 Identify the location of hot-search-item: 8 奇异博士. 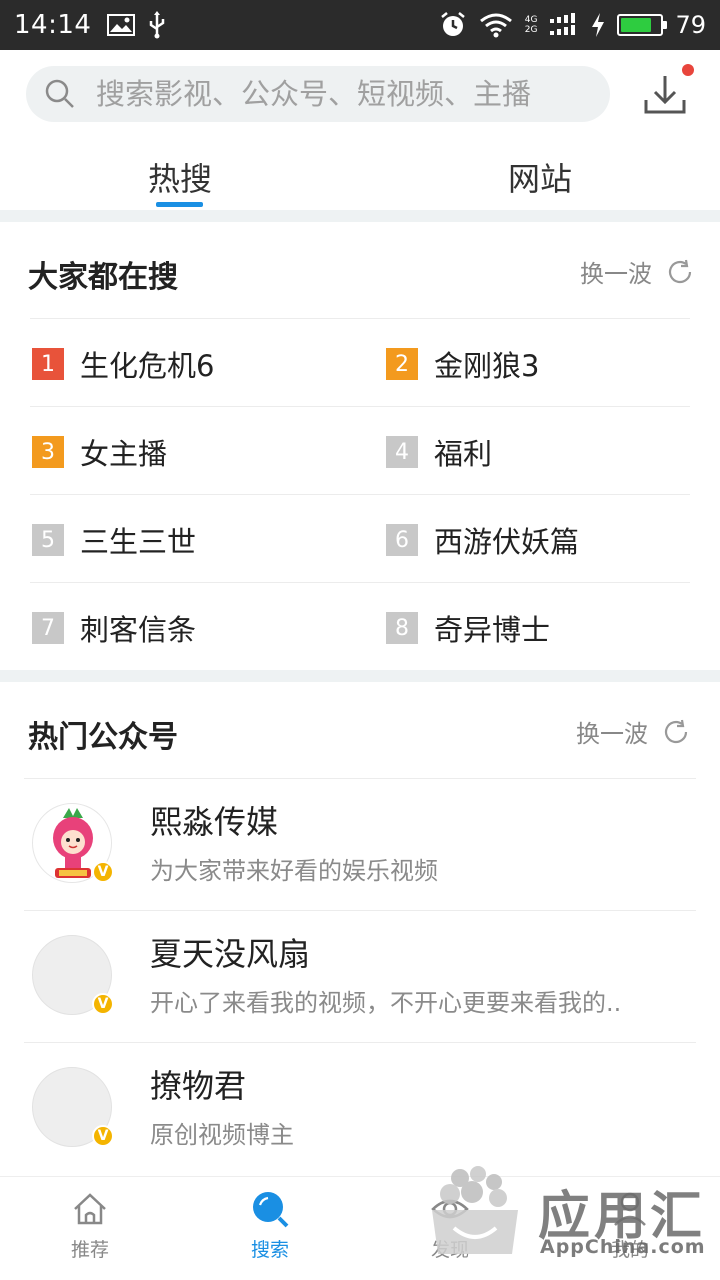
(468, 628).